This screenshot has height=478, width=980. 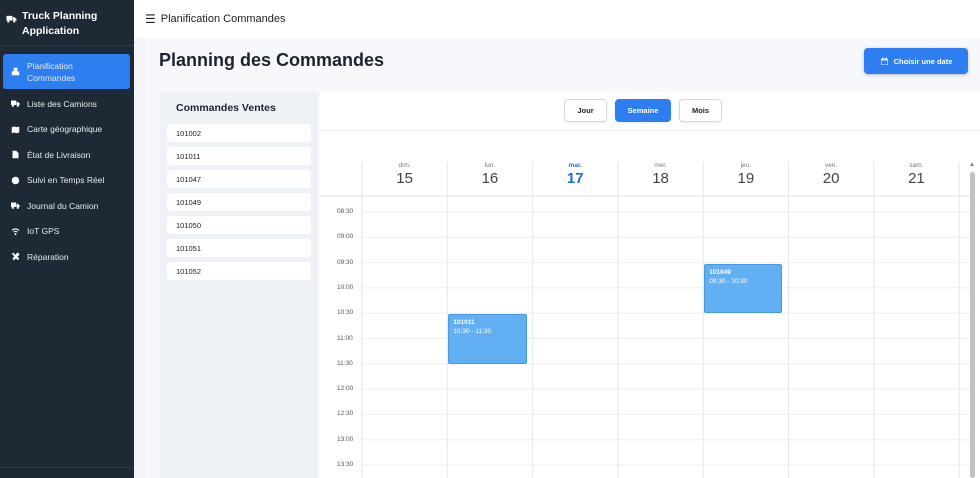 What do you see at coordinates (345, 313) in the screenshot?
I see `time-label: 10:30` at bounding box center [345, 313].